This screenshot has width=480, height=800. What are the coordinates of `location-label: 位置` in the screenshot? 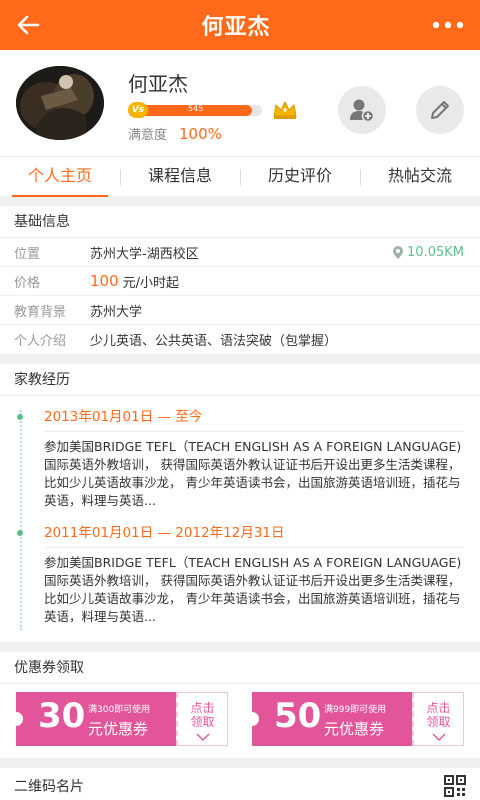 It's located at (27, 254).